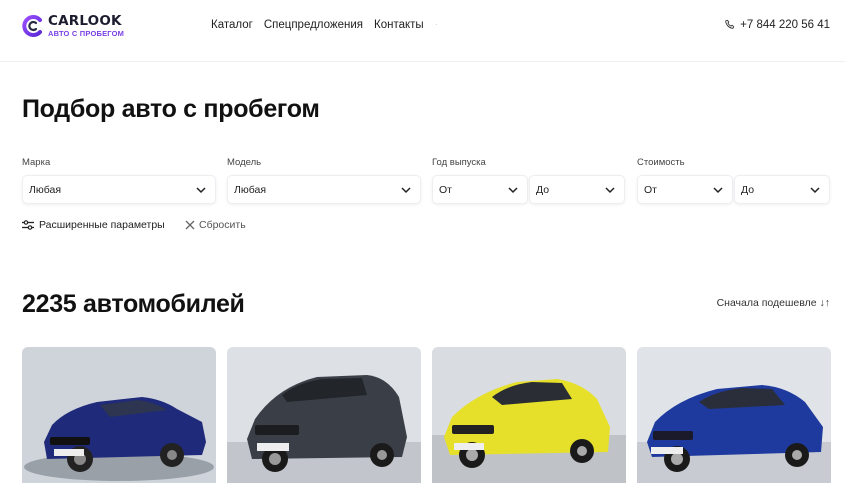  What do you see at coordinates (232, 25) in the screenshot?
I see `nav-catalog: Каталог` at bounding box center [232, 25].